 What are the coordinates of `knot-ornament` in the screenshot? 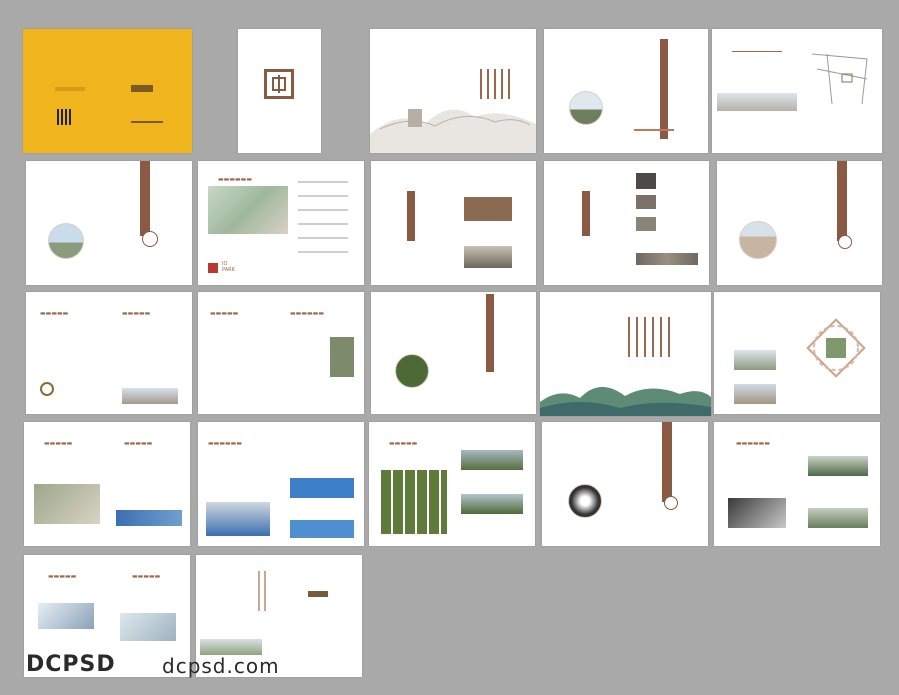 It's located at (836, 348).